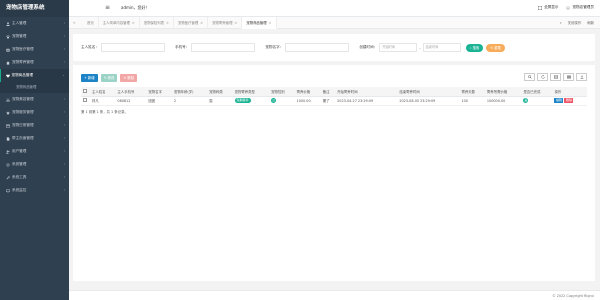 The height and width of the screenshot is (300, 600). I want to click on sidebar-item-owners: 主人管理 ‹, so click(34, 23).